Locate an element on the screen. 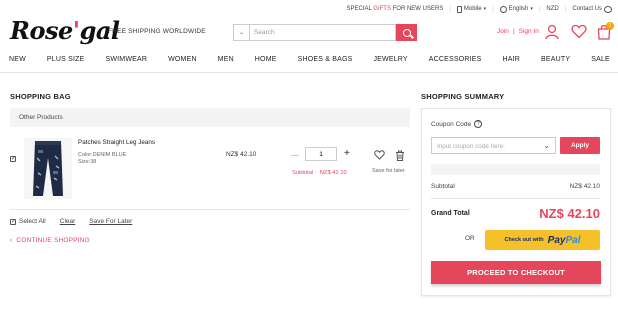  summary-info-strip is located at coordinates (515, 169).